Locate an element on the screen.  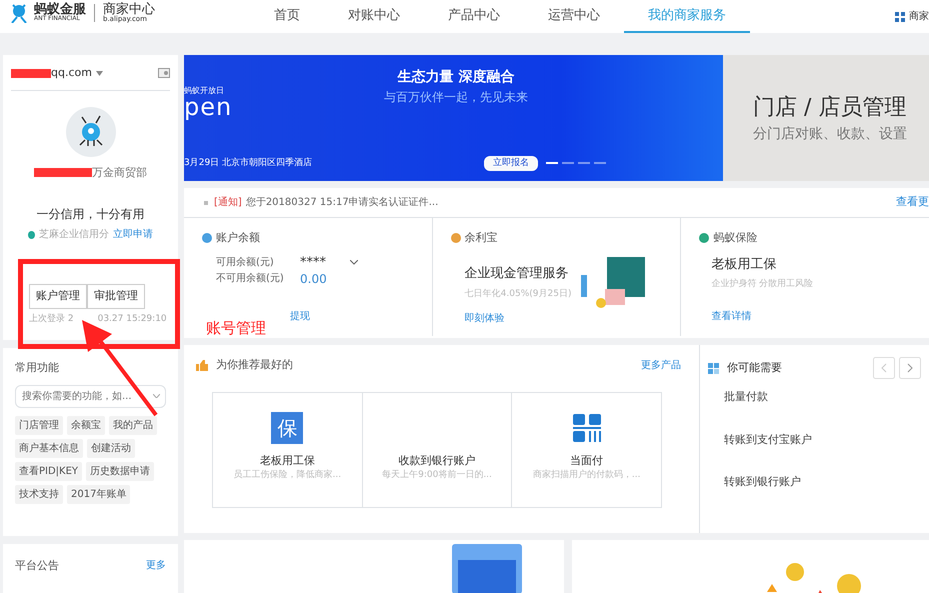
qr-code-icon is located at coordinates (586, 428).